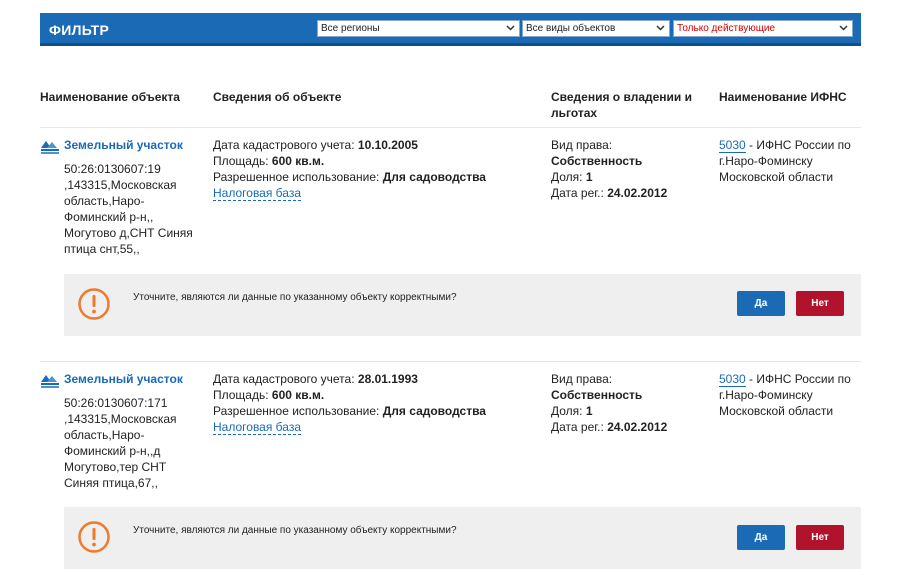 The width and height of the screenshot is (900, 569). I want to click on address-line: 50:26:0130607:171, so click(116, 403).